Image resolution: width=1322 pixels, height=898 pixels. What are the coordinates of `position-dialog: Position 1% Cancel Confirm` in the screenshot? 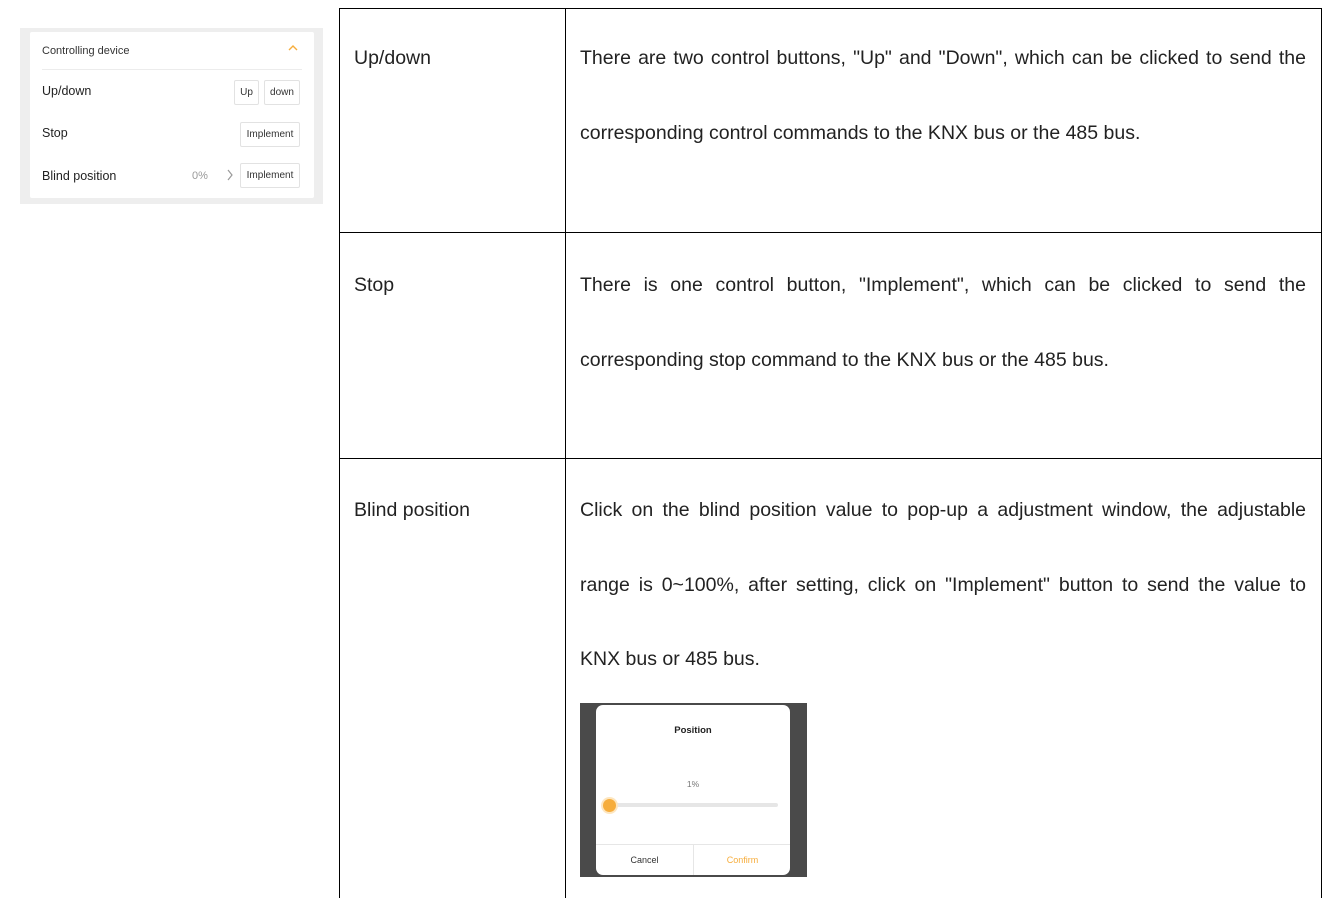 It's located at (693, 790).